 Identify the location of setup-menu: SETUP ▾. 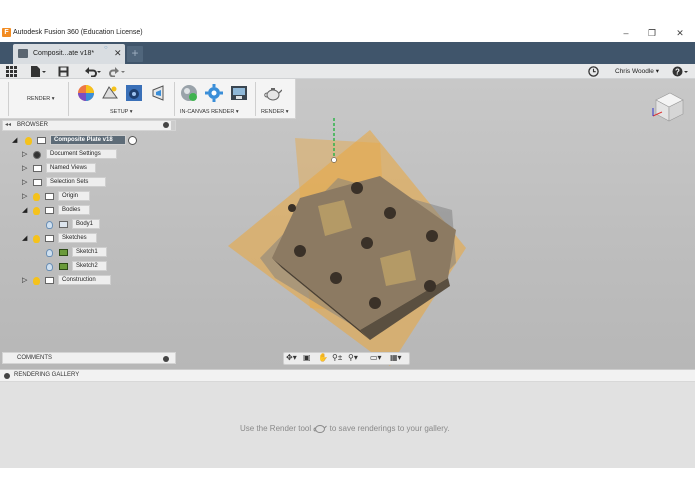
(121, 112).